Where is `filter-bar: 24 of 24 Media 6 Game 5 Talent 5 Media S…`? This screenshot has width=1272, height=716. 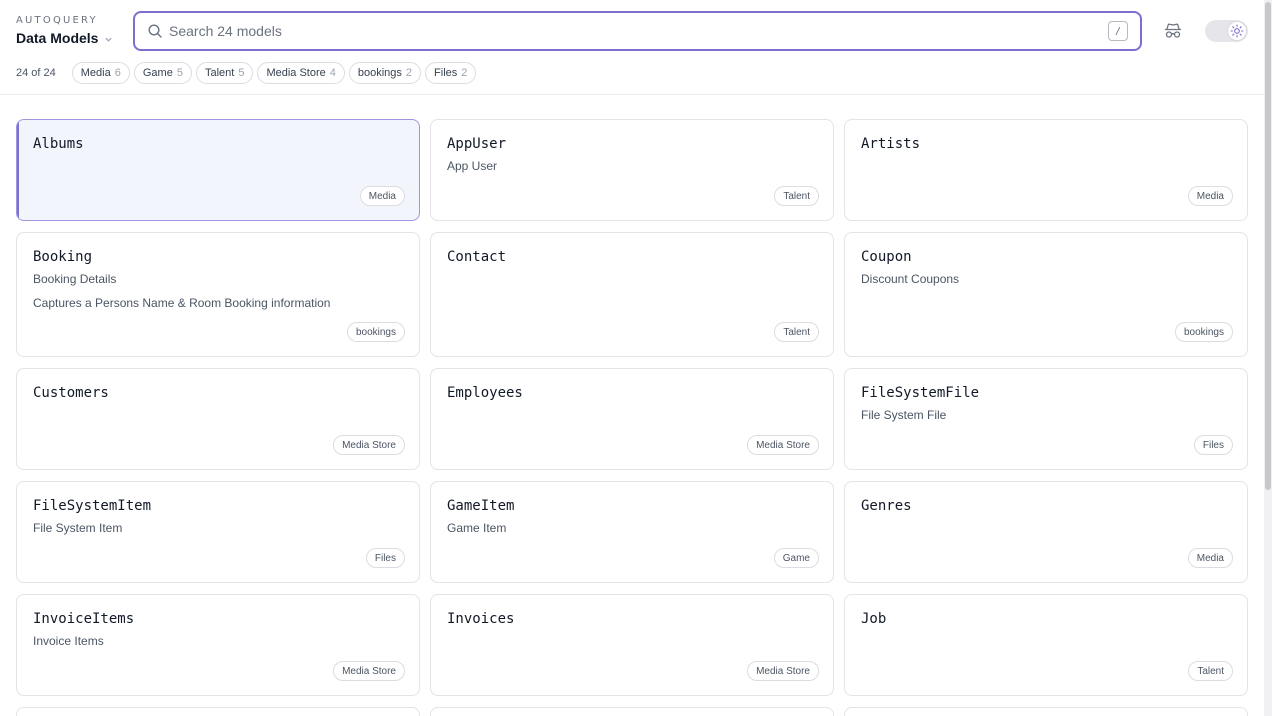 filter-bar: 24 of 24 Media 6 Game 5 Talent 5 Media S… is located at coordinates (246, 73).